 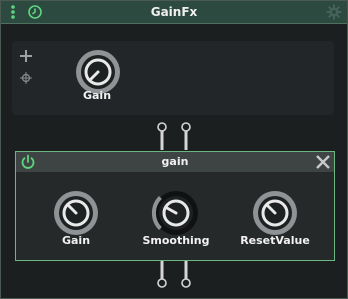 What do you see at coordinates (76, 240) in the screenshot?
I see `node-gain-label: Gain` at bounding box center [76, 240].